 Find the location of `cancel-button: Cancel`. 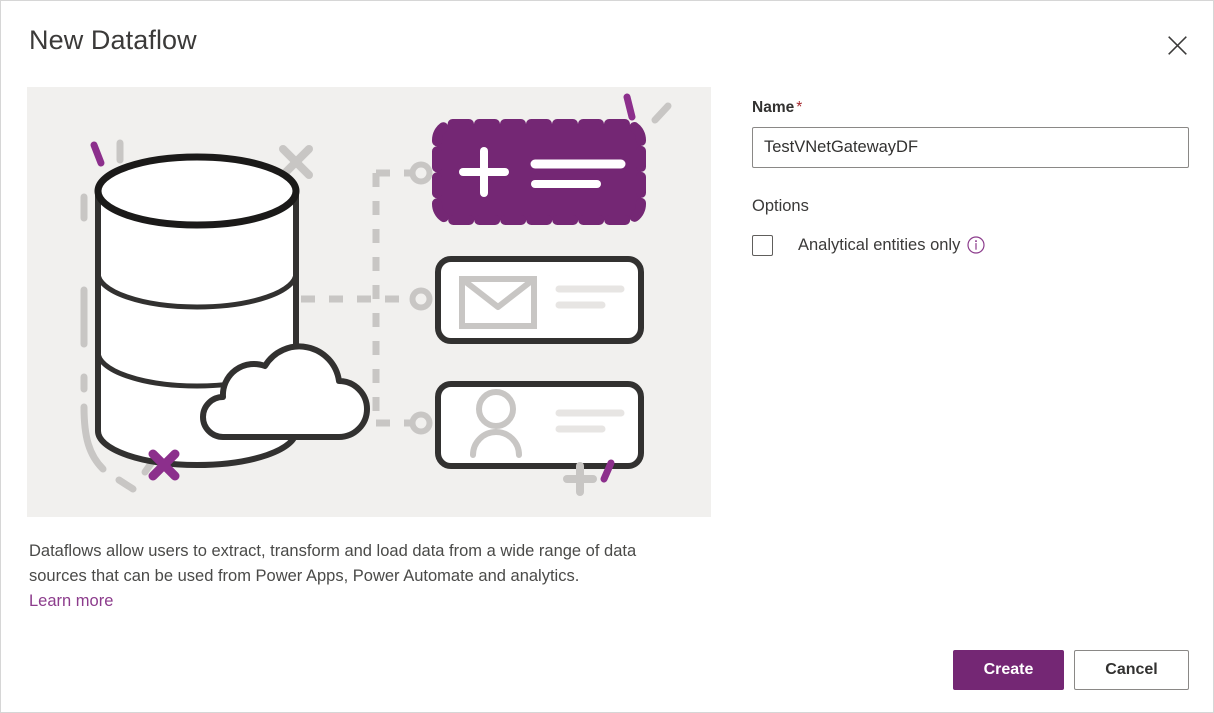

cancel-button: Cancel is located at coordinates (1131, 670).